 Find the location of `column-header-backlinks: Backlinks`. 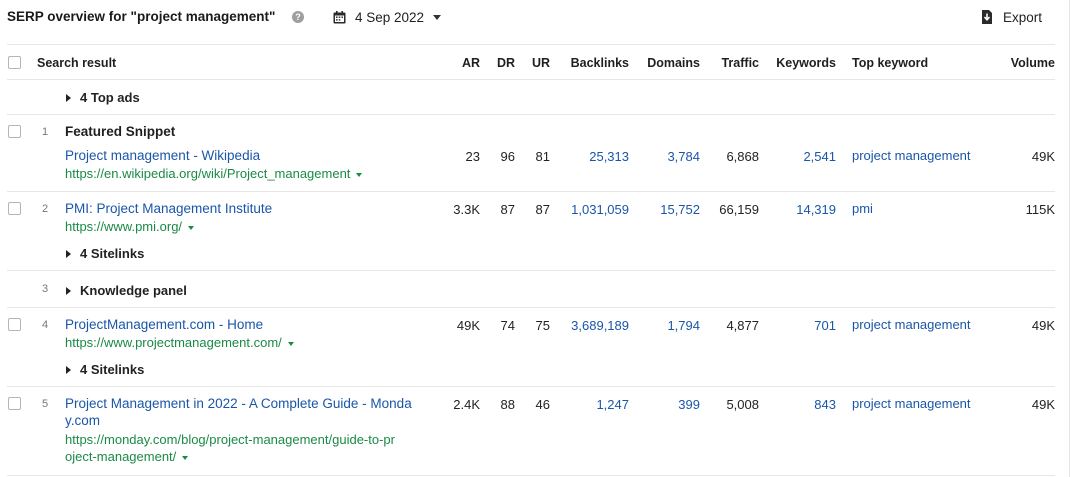

column-header-backlinks: Backlinks is located at coordinates (592, 63).